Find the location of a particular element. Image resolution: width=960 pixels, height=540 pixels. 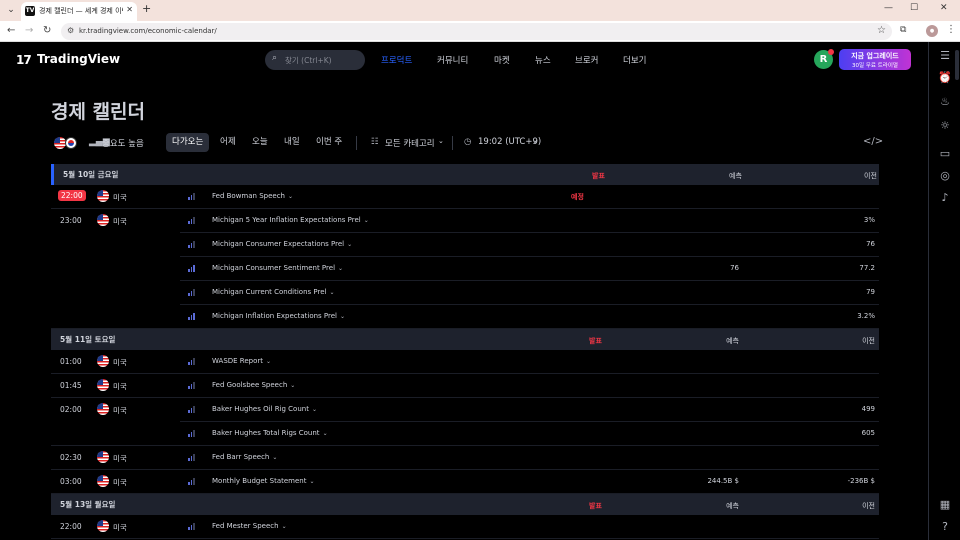

alarm-icon: ⏰ is located at coordinates (944, 77).